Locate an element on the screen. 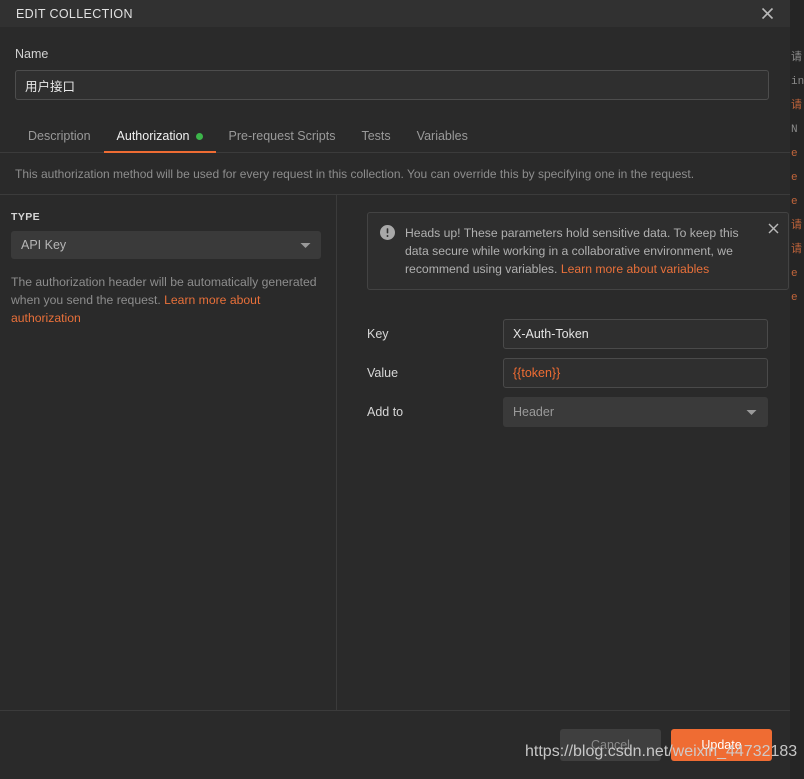 Image resolution: width=804 pixels, height=779 pixels. name-field-group: Name is located at coordinates (395, 63).